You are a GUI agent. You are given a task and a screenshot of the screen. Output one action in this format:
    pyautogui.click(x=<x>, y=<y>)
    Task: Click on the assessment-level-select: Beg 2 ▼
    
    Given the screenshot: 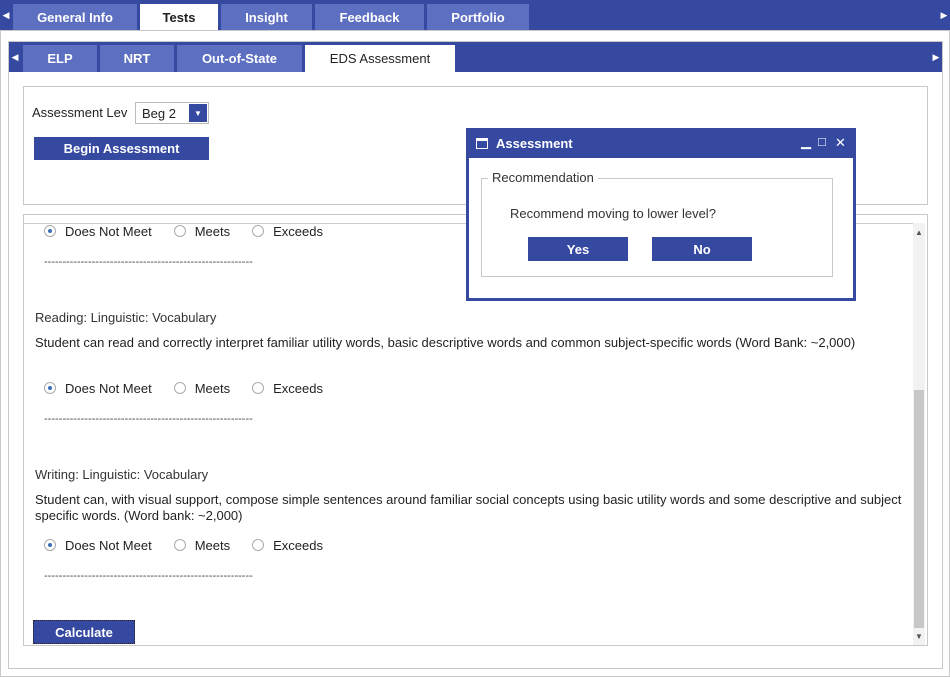 What is the action you would take?
    pyautogui.click(x=172, y=113)
    